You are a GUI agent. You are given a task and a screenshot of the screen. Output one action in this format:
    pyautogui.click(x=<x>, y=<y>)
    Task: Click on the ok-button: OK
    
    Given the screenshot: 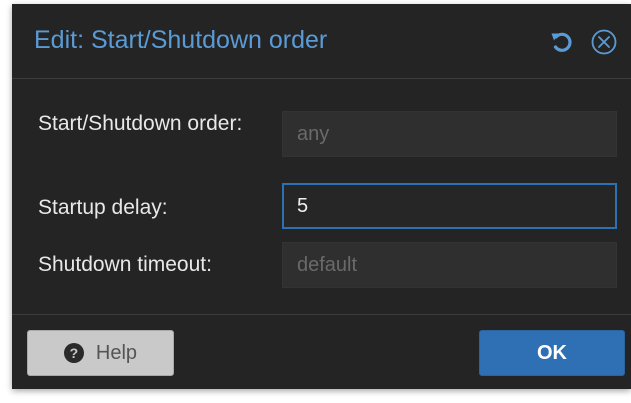 What is the action you would take?
    pyautogui.click(x=552, y=353)
    